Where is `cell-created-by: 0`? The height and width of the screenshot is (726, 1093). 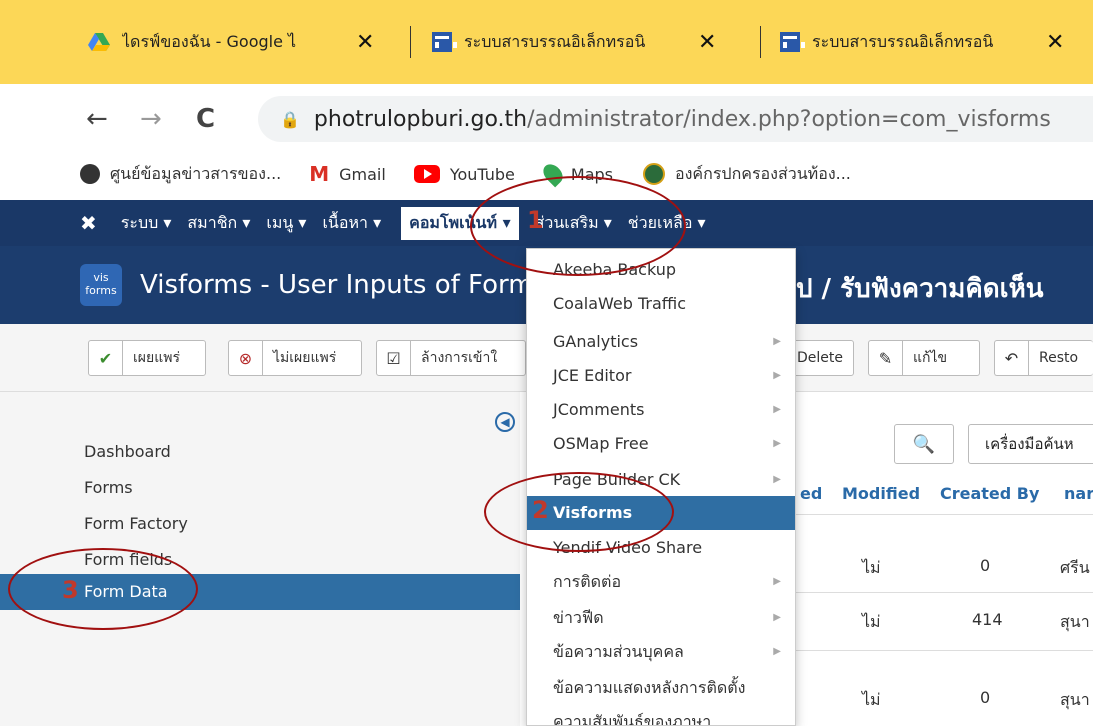 cell-created-by: 0 is located at coordinates (985, 697).